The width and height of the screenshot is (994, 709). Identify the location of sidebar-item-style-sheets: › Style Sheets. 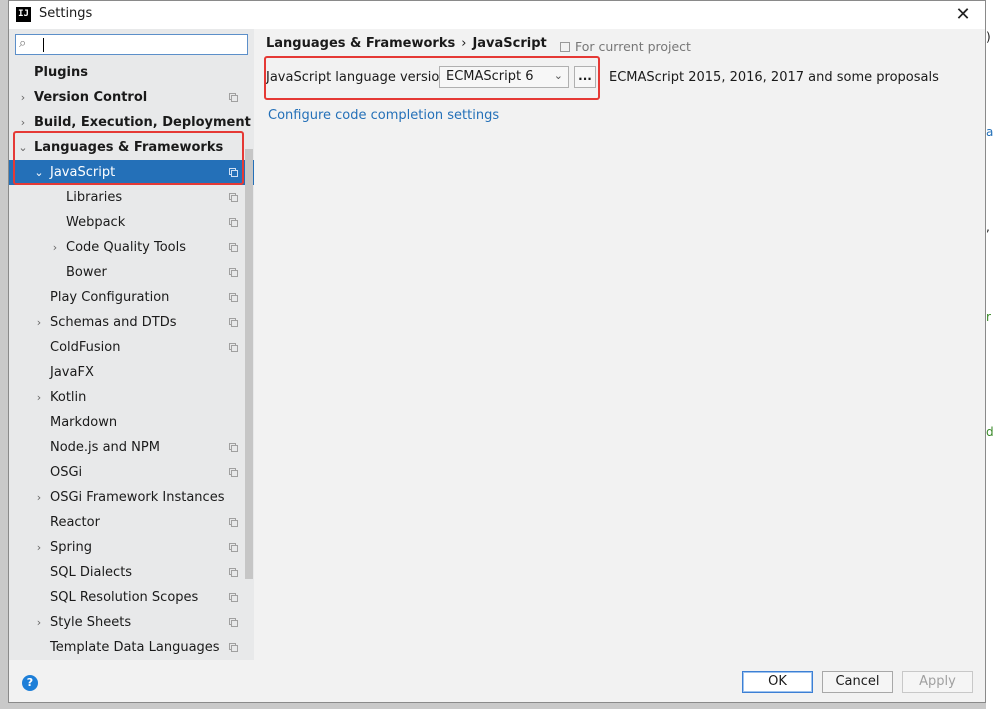
(131, 622).